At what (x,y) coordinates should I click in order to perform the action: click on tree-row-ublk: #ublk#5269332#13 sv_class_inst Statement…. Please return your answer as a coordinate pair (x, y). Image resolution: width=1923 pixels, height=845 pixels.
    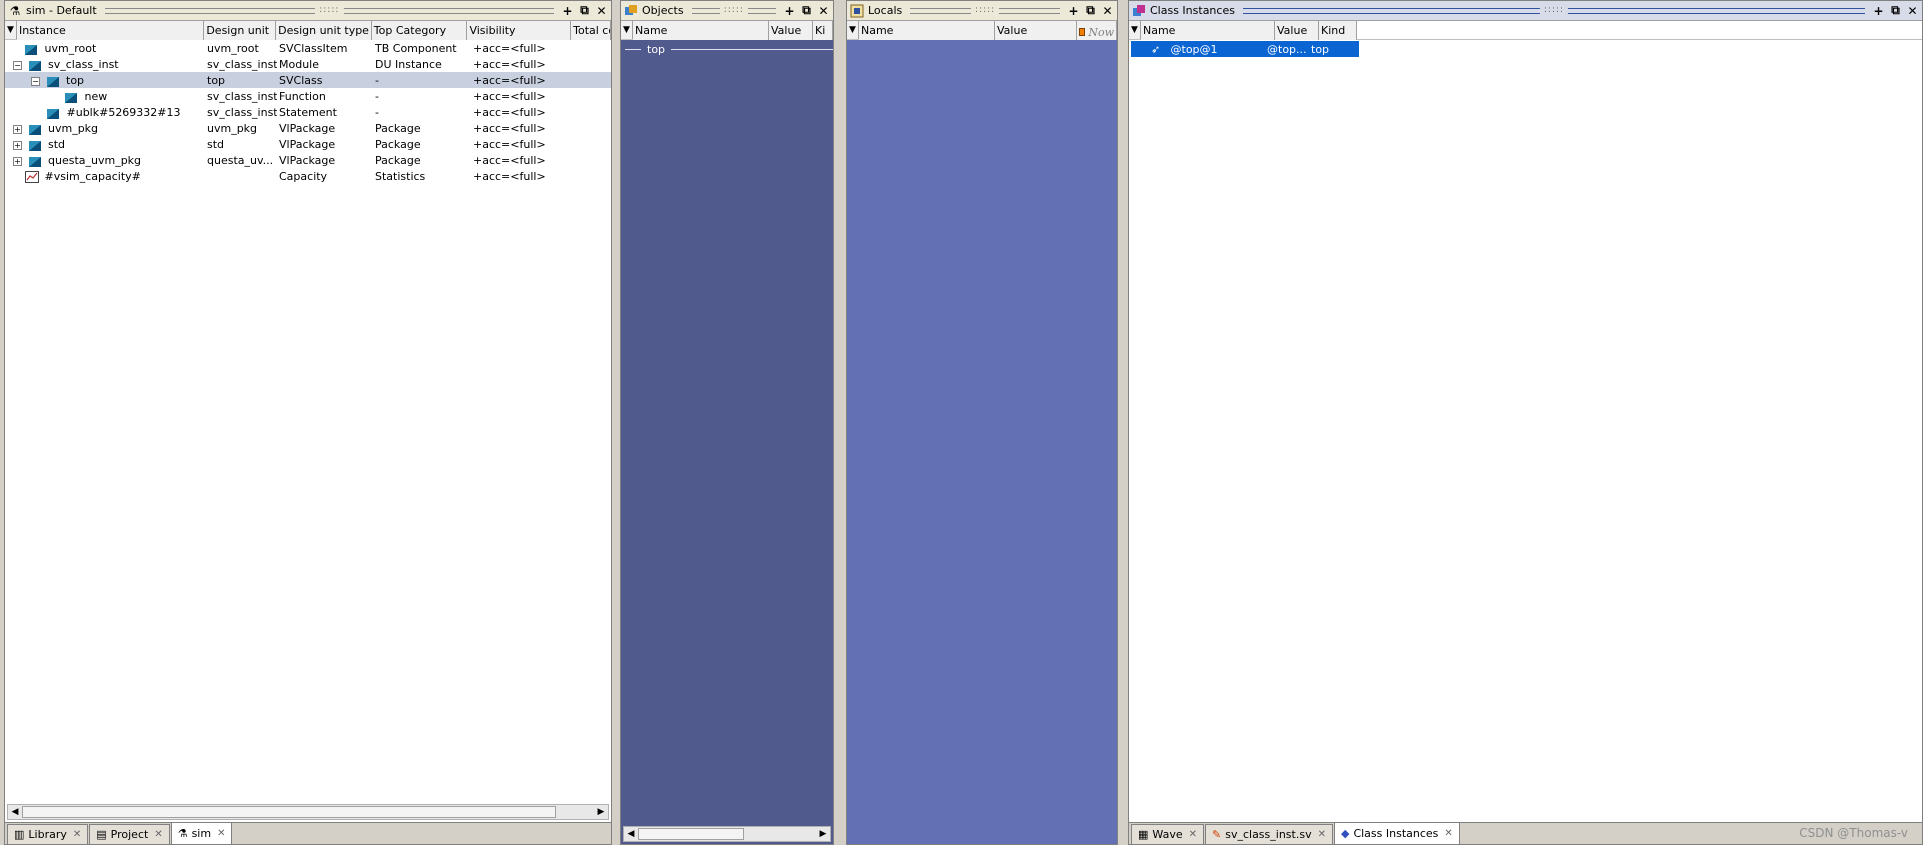
    Looking at the image, I should click on (308, 112).